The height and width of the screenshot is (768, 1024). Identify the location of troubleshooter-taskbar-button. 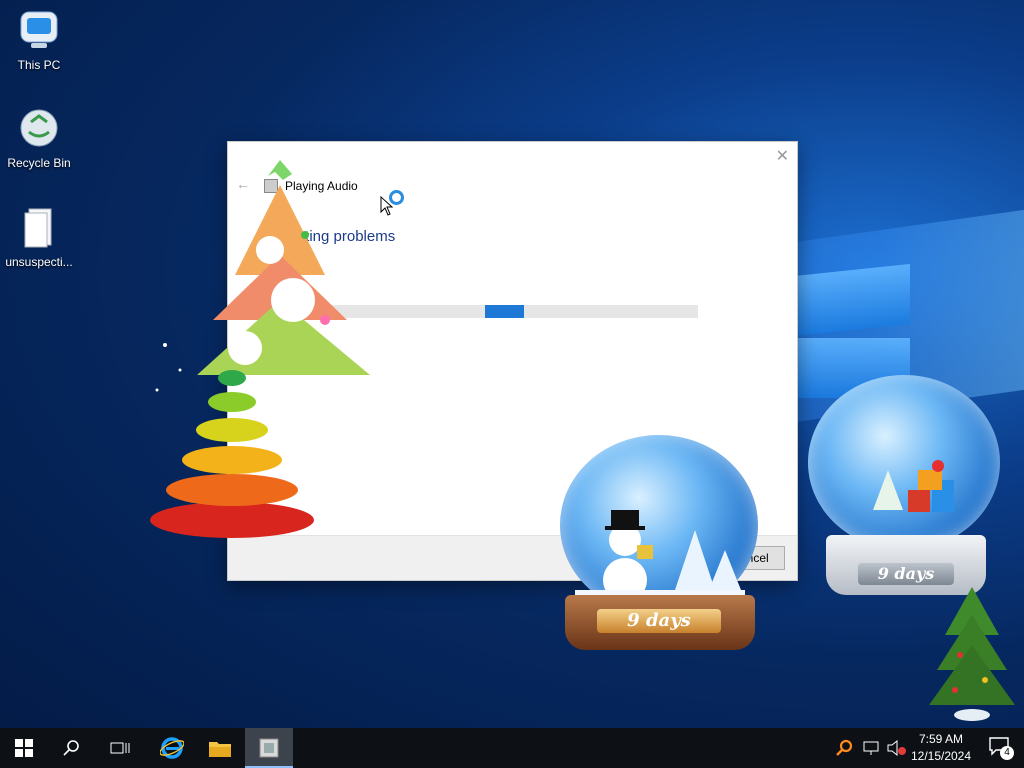
(269, 748).